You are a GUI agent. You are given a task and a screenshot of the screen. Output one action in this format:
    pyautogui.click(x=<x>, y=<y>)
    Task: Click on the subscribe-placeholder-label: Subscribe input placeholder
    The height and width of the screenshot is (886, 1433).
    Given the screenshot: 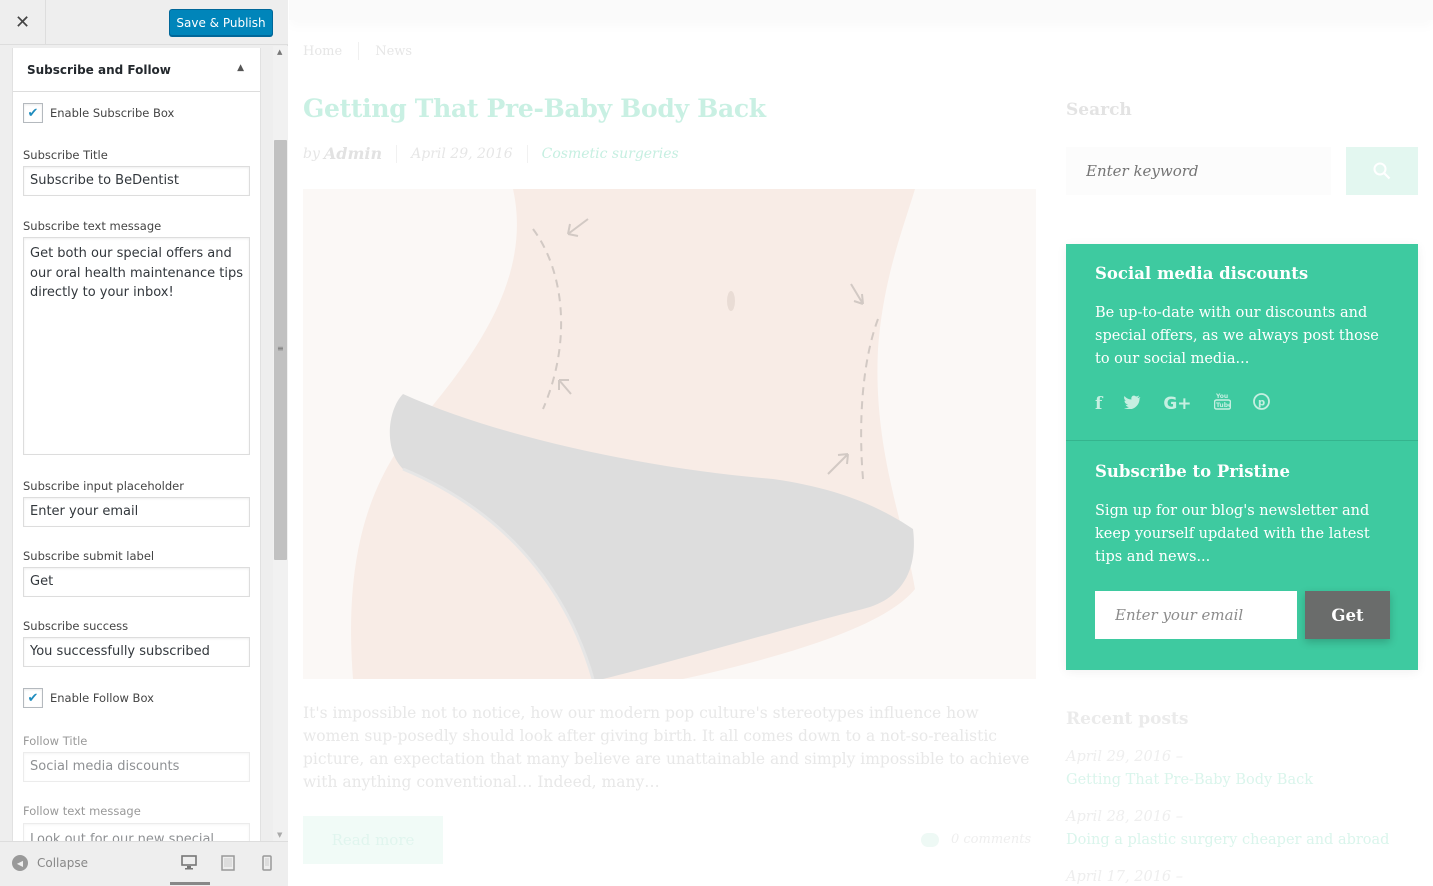 What is the action you would take?
    pyautogui.click(x=103, y=486)
    